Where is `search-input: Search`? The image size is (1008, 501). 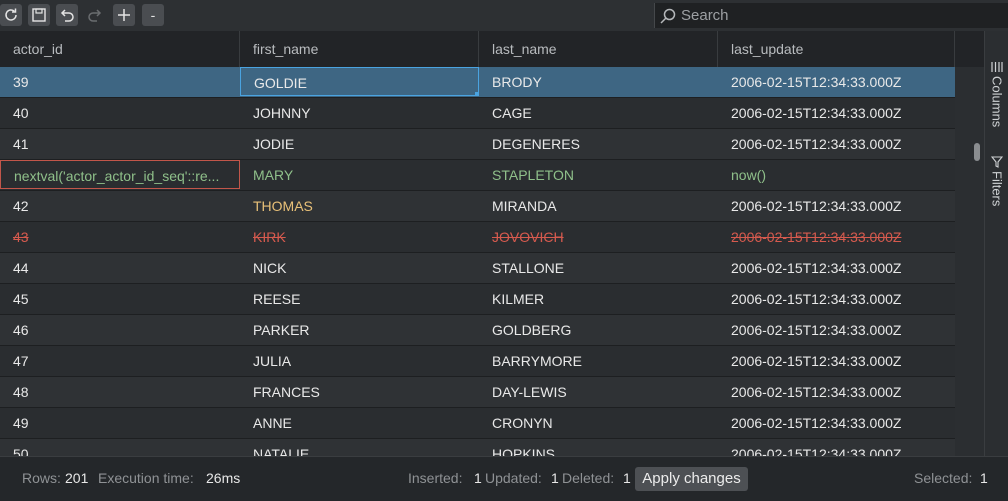
search-input: Search is located at coordinates (831, 15).